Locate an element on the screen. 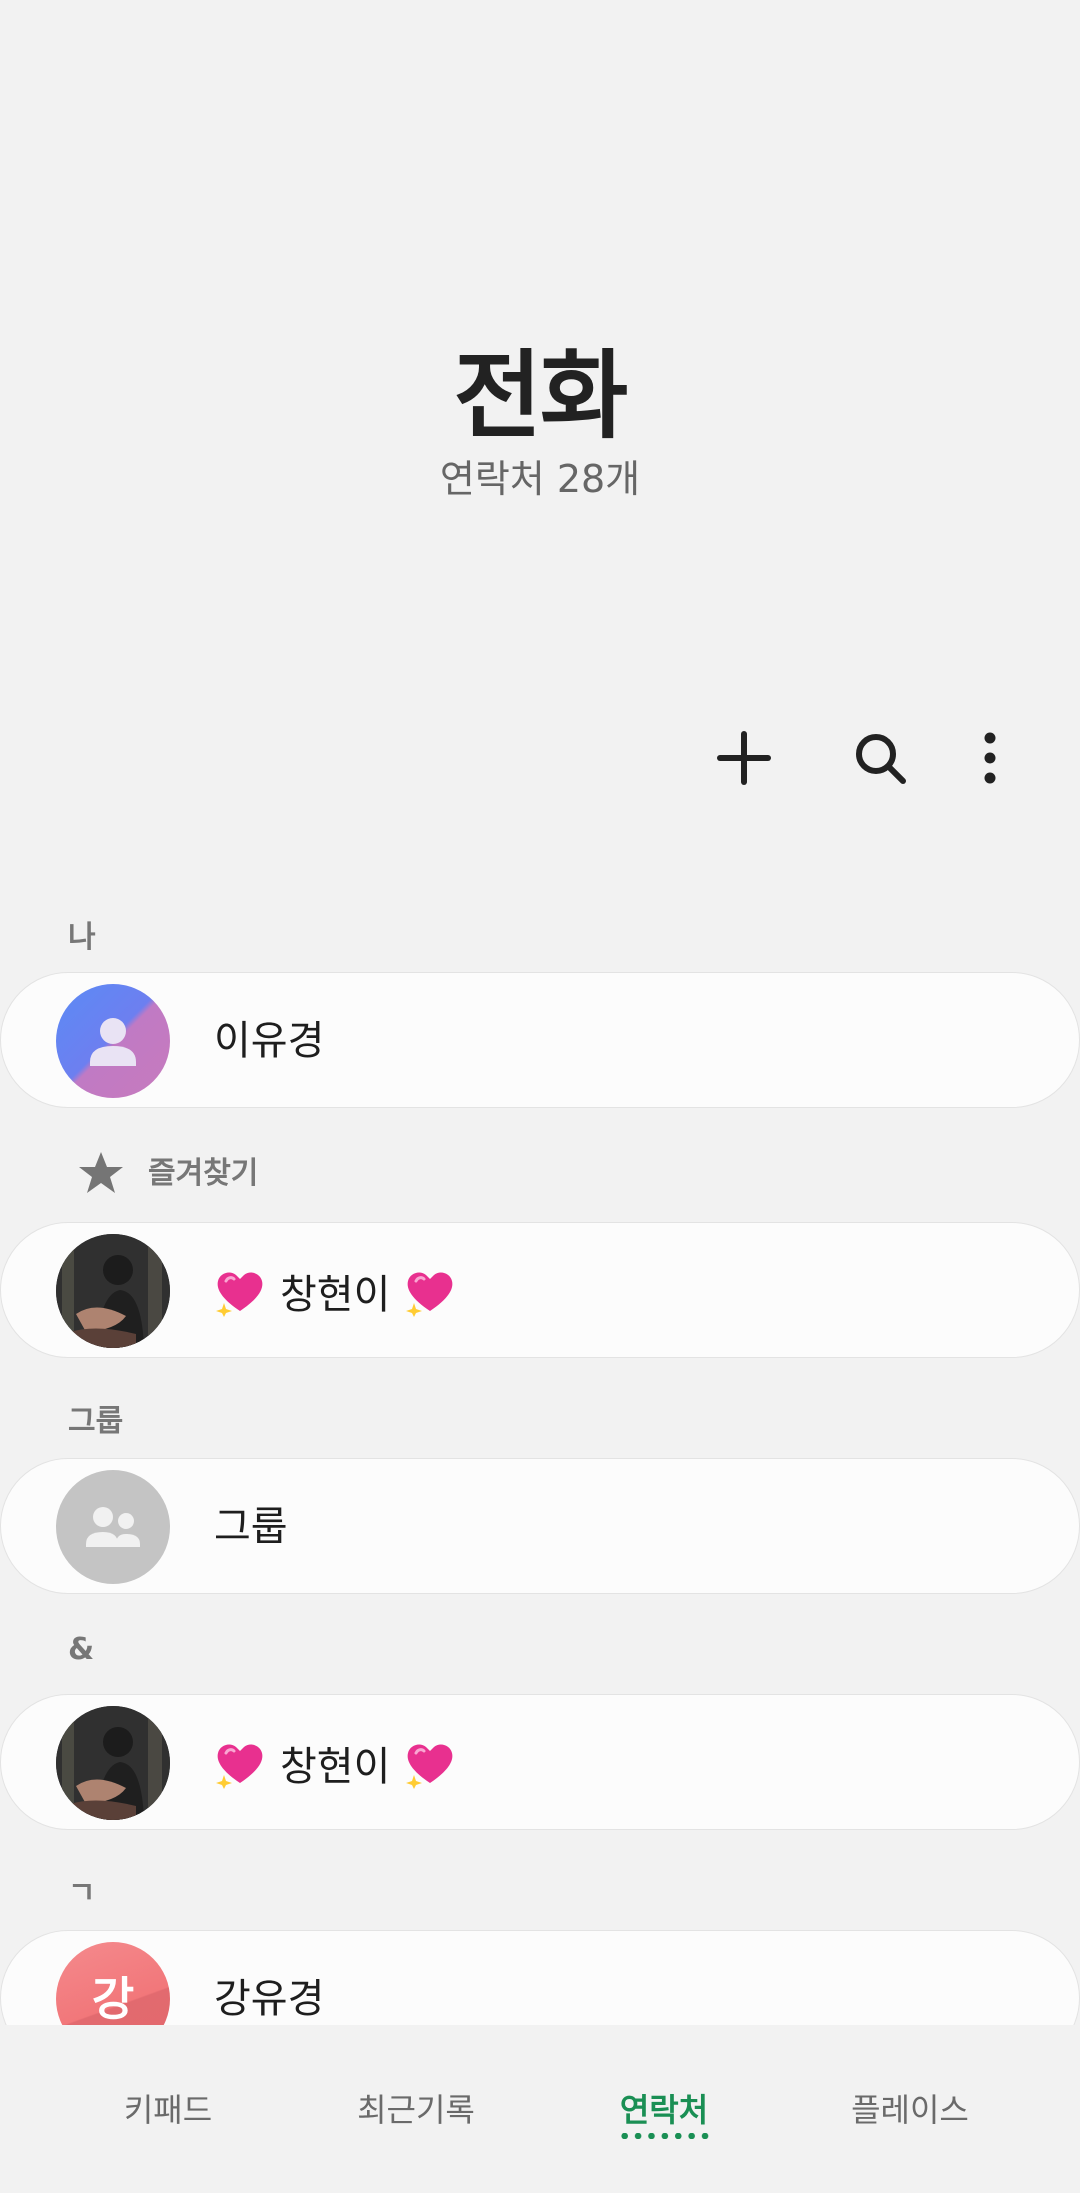  search-icon is located at coordinates (881, 759).